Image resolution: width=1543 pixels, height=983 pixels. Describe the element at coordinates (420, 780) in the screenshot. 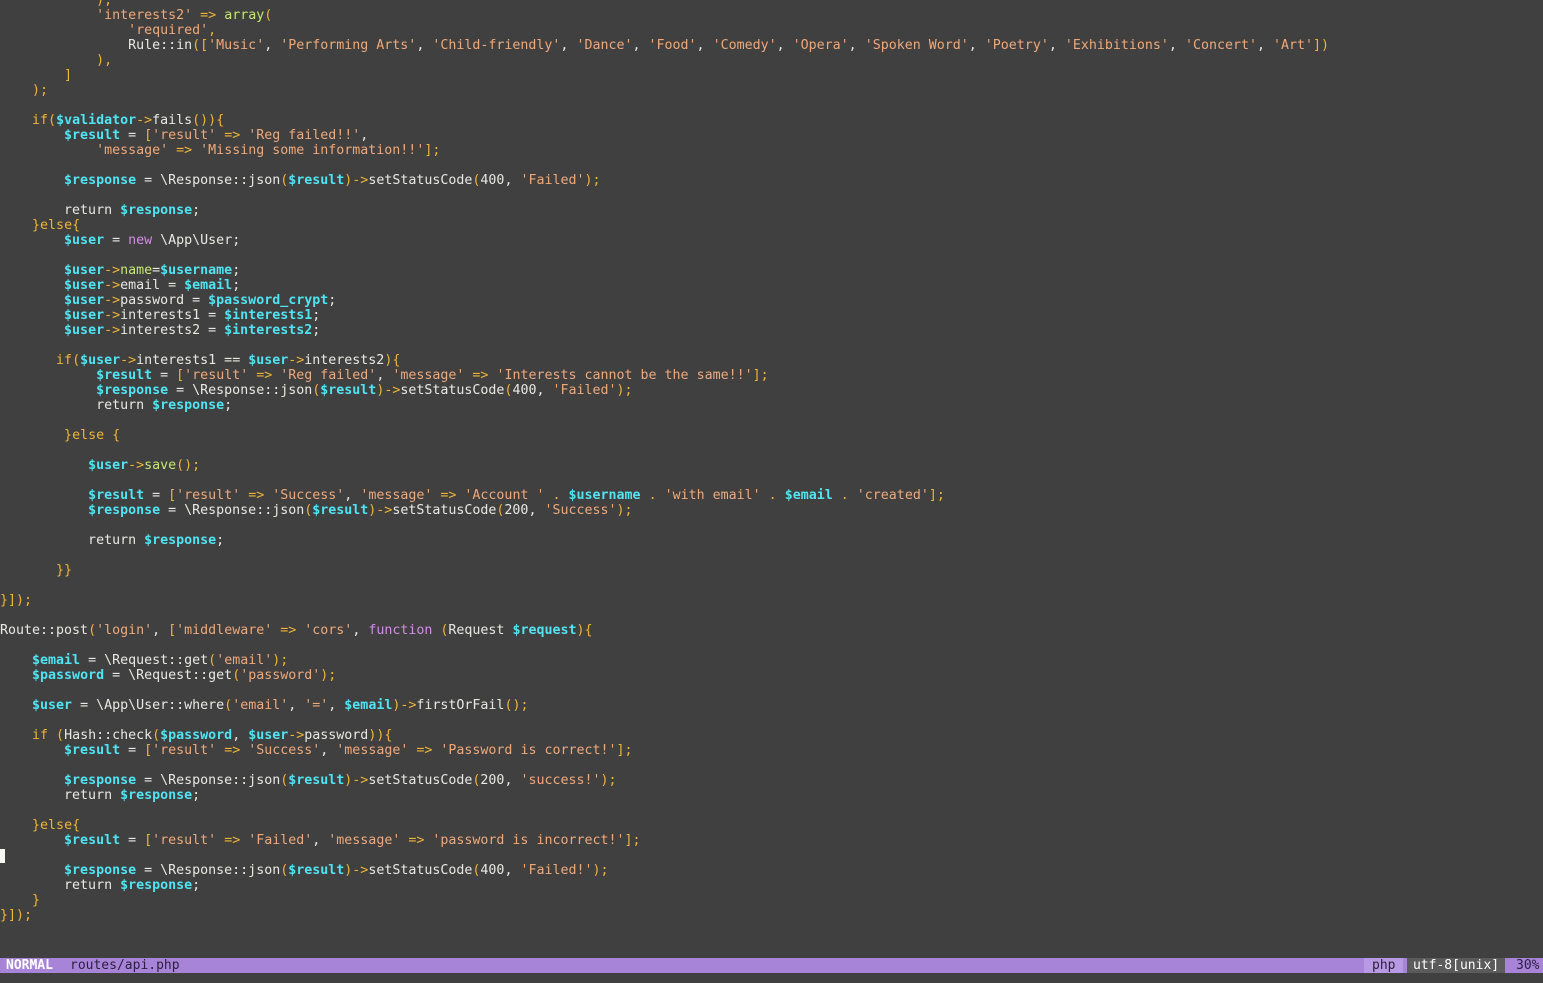

I see `code-token: setStatusCode` at that location.